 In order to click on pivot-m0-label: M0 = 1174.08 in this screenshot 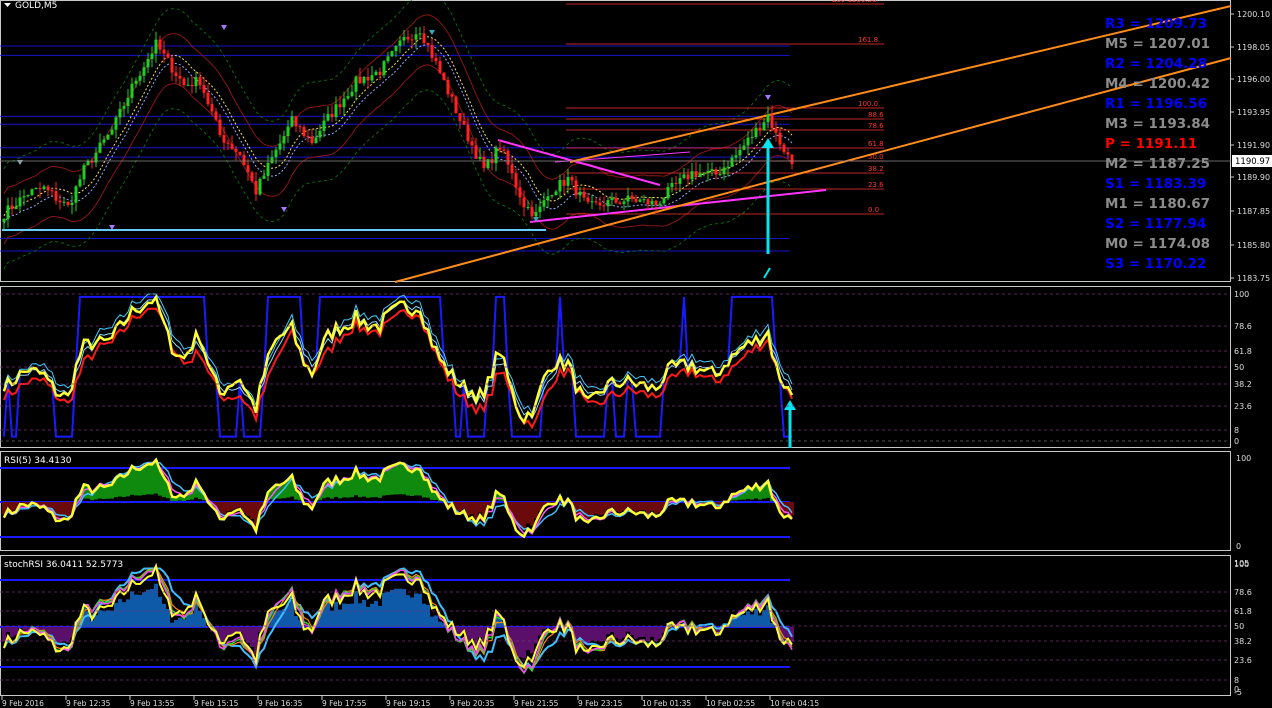, I will do `click(1157, 244)`.